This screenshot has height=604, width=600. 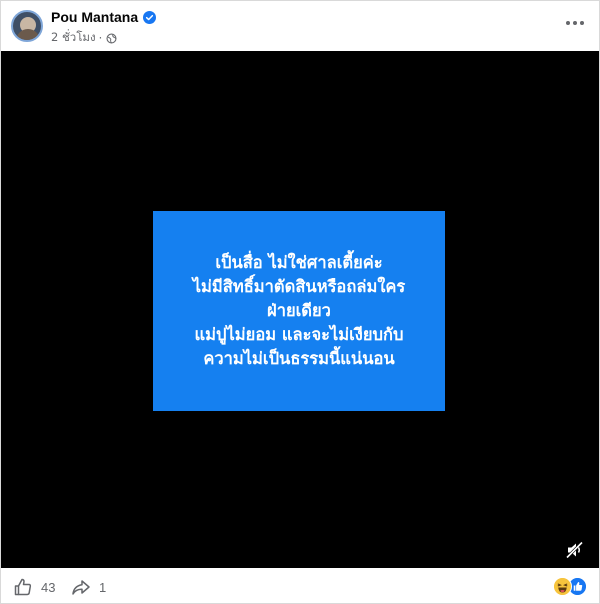 I want to click on reactions-summary, so click(x=570, y=586).